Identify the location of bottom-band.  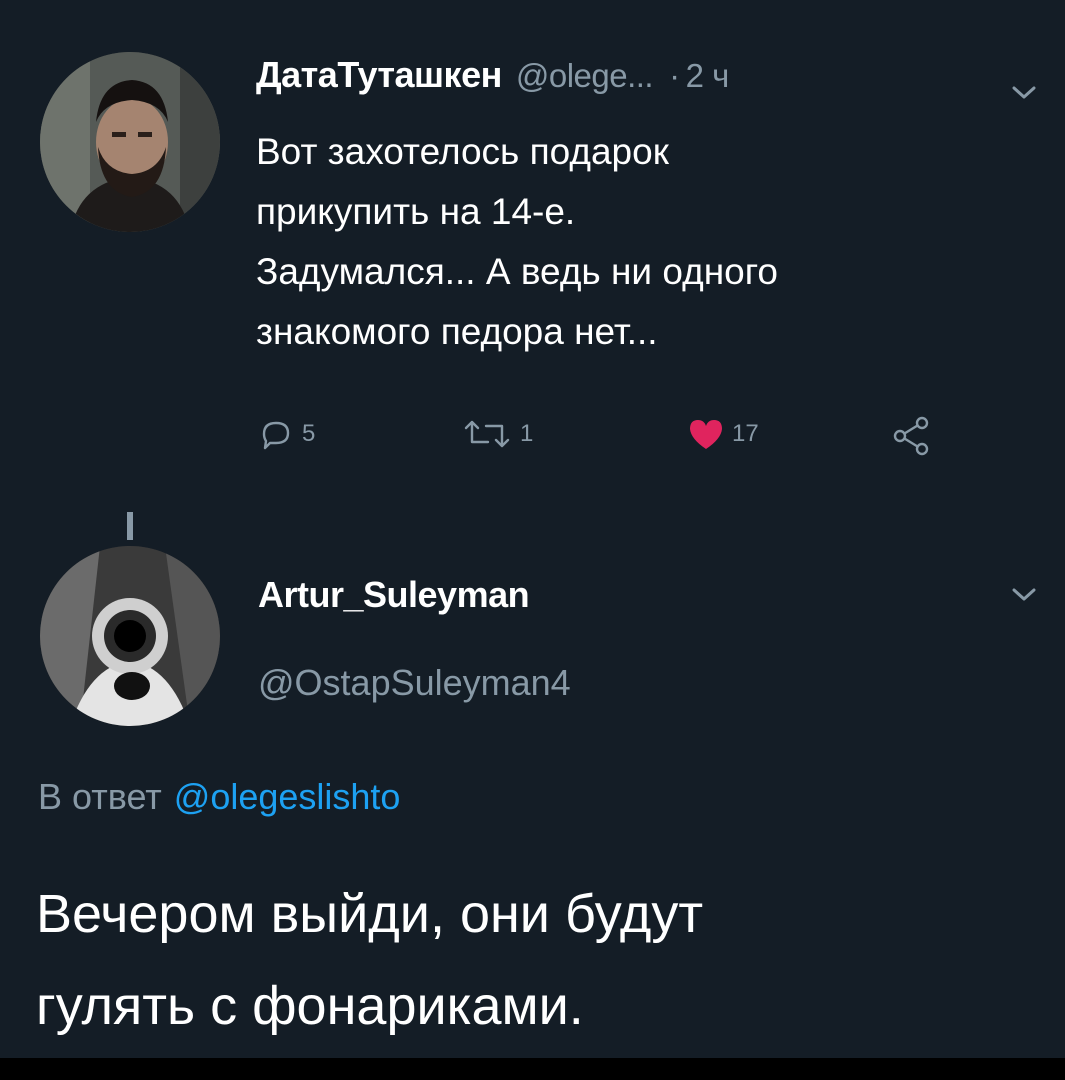
(532, 1069).